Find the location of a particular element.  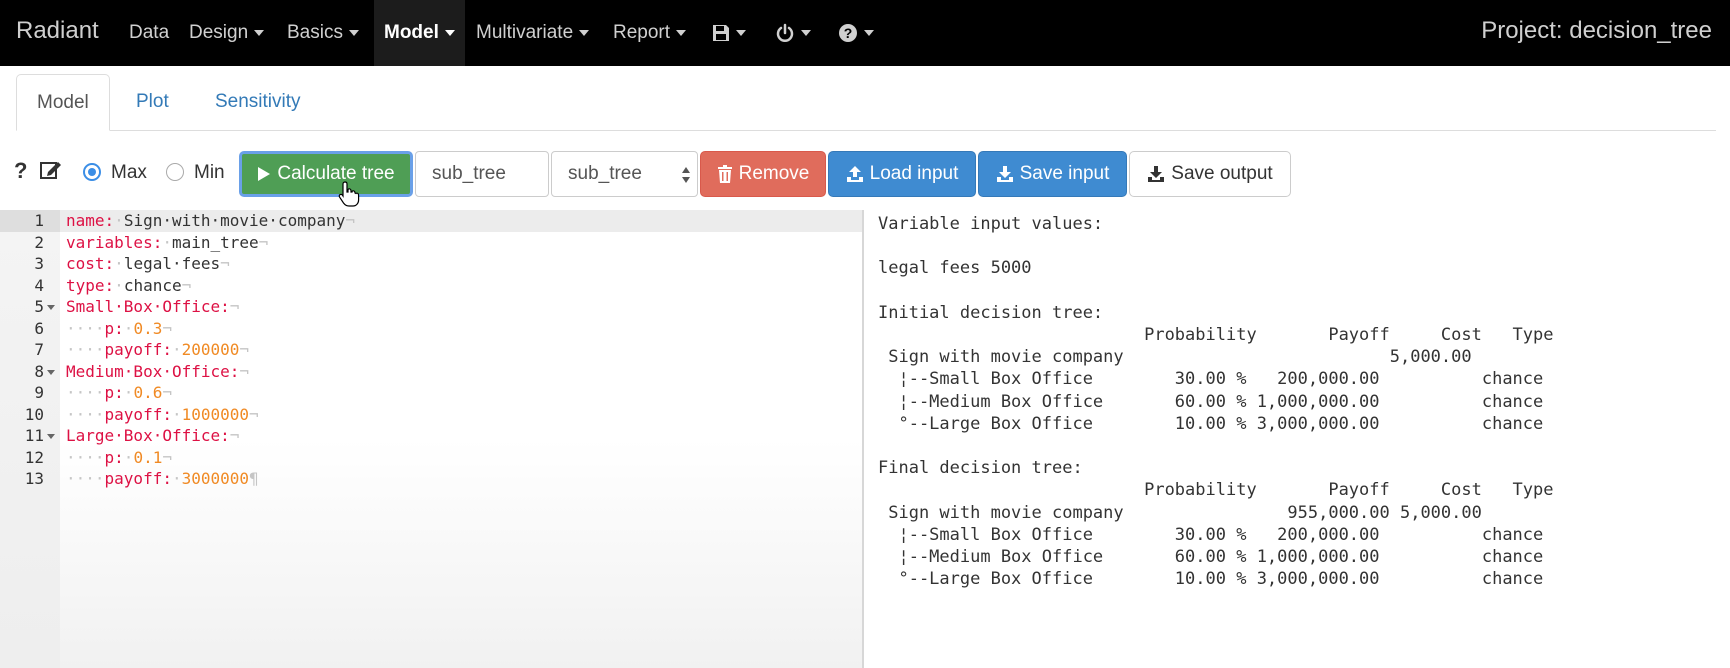

yaml-key: type: is located at coordinates (90, 285).